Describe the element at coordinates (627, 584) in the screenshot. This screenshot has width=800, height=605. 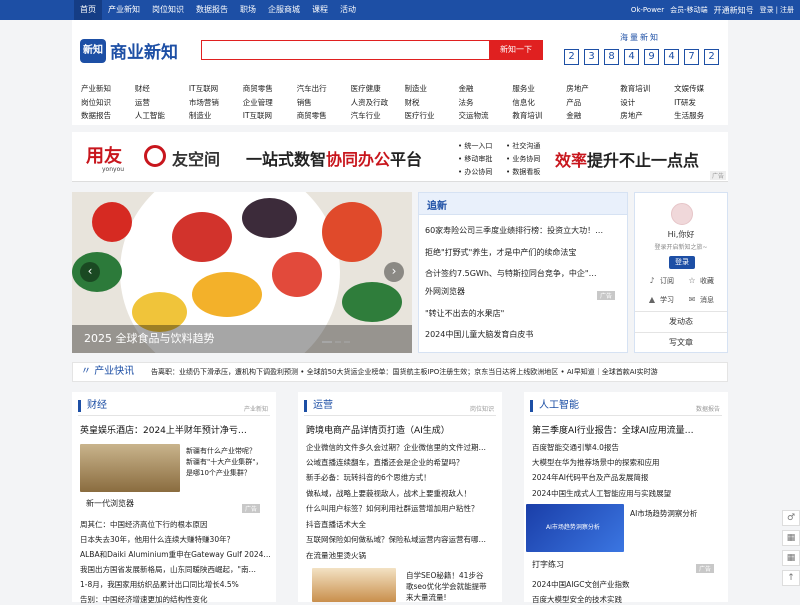
I see `article-link: 2024中国AIGC文创产业指数` at that location.